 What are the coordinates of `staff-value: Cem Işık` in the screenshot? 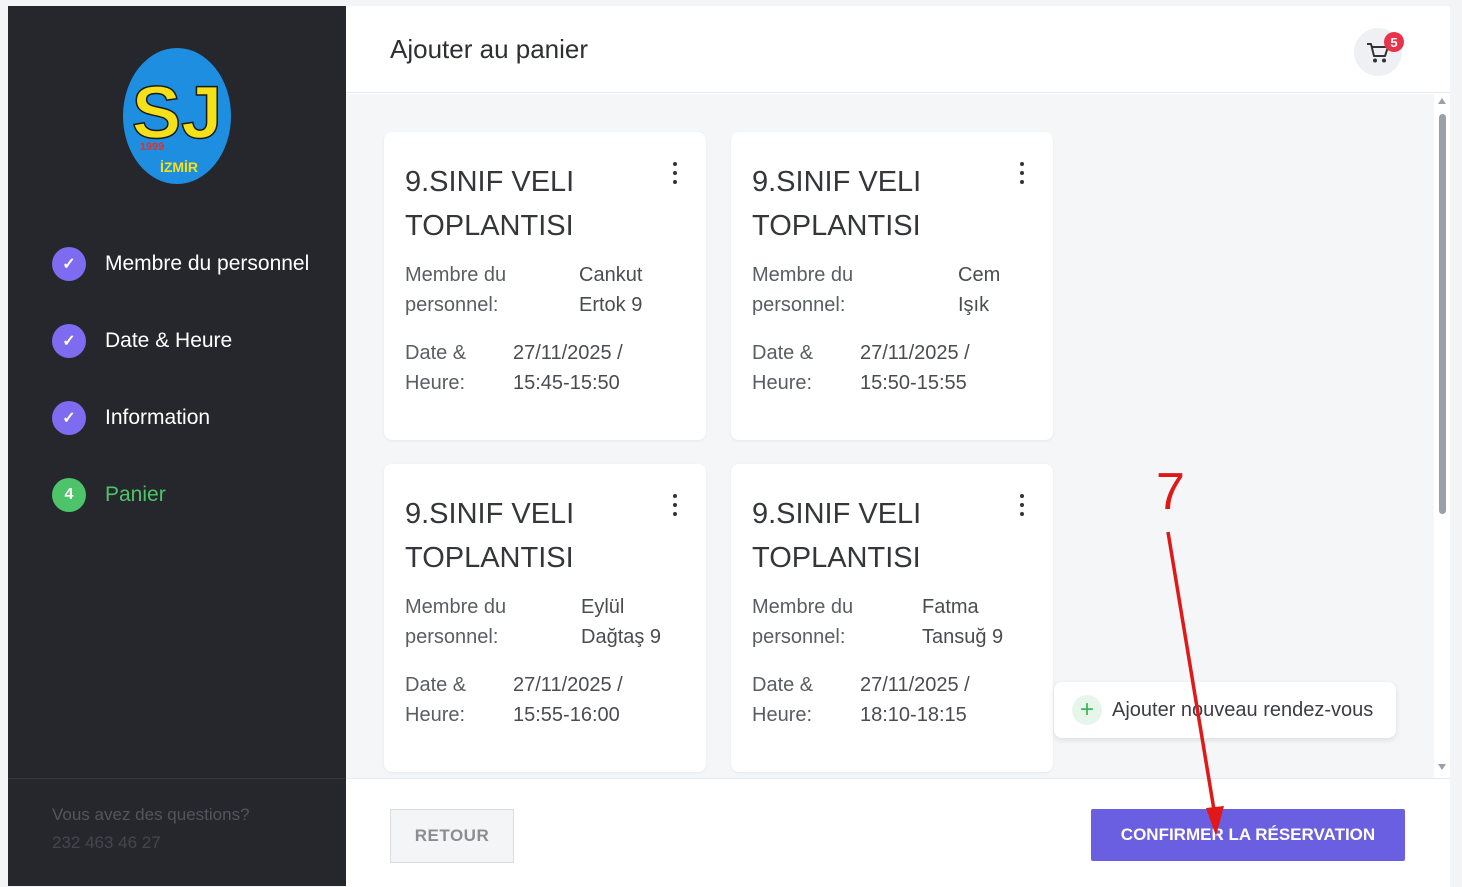 It's located at (979, 290).